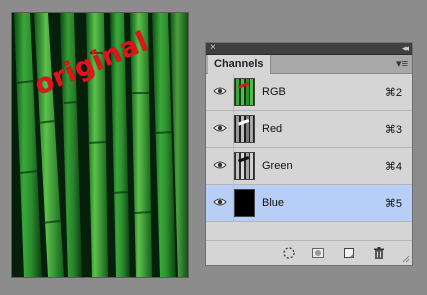 This screenshot has width=427, height=295. Describe the element at coordinates (244, 166) in the screenshot. I see `channel-thumbnail-green` at that location.